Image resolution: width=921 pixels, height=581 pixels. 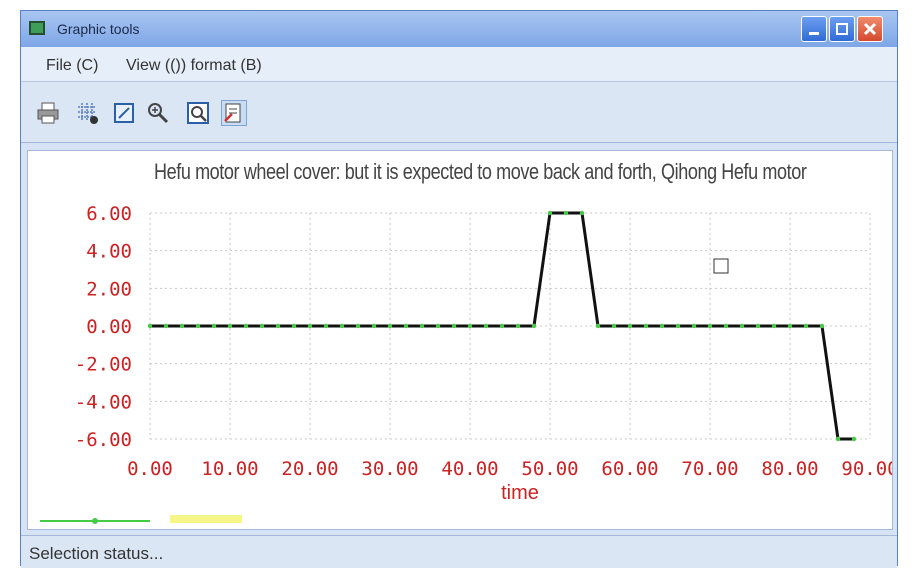 I want to click on grid-icon, so click(x=88, y=113).